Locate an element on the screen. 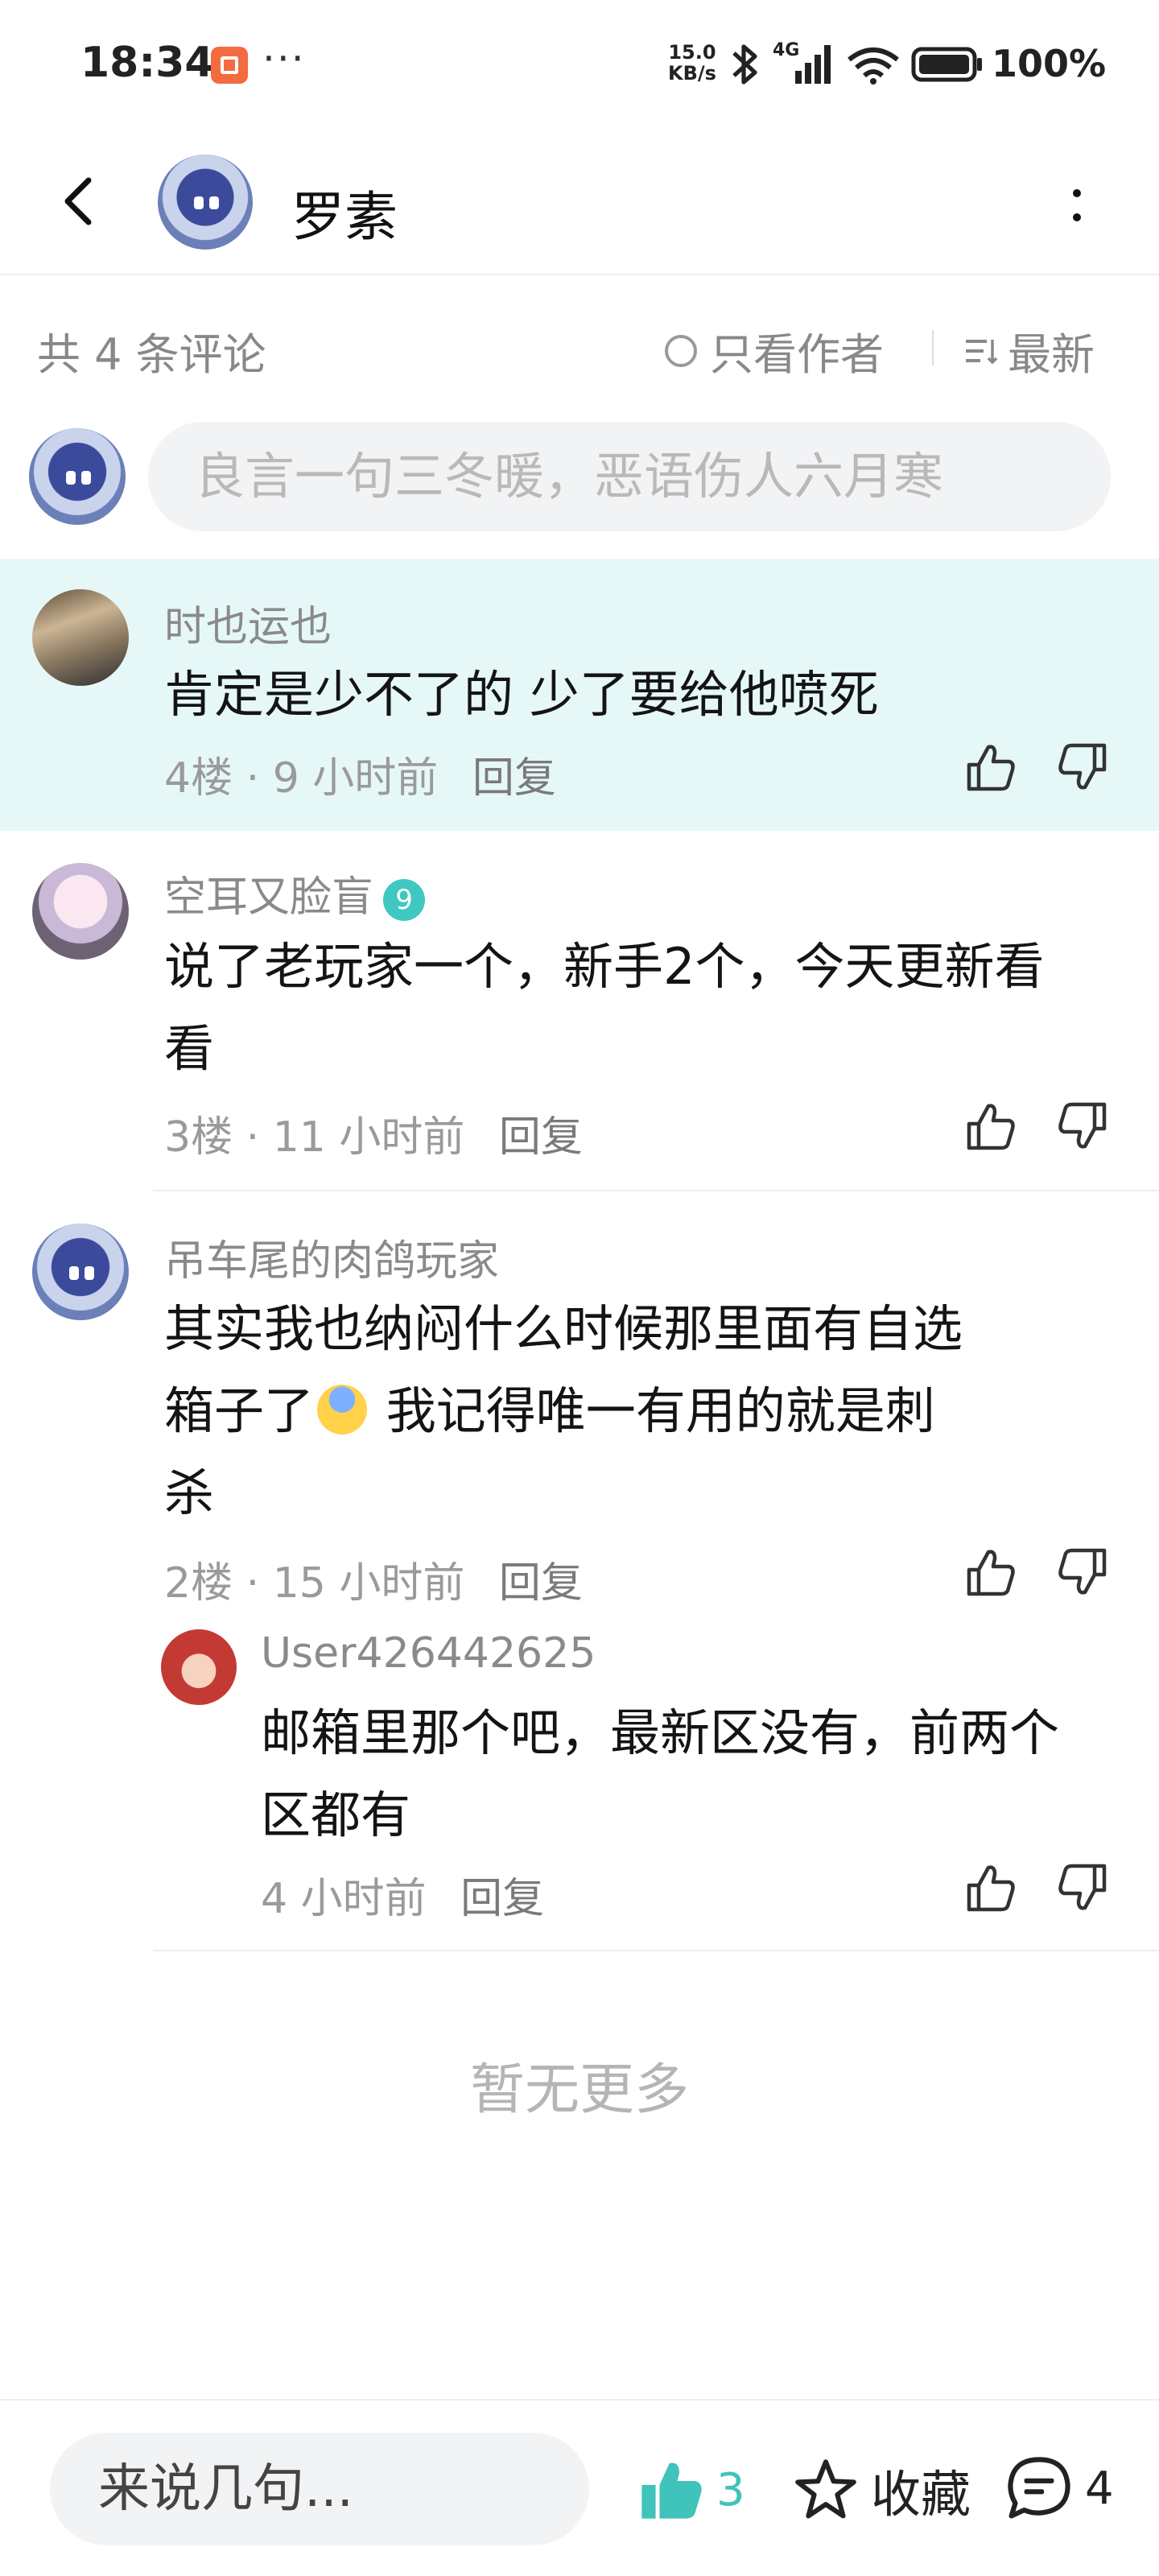 This screenshot has width=1159, height=2576. network-speed-value: 15.0 is located at coordinates (692, 53).